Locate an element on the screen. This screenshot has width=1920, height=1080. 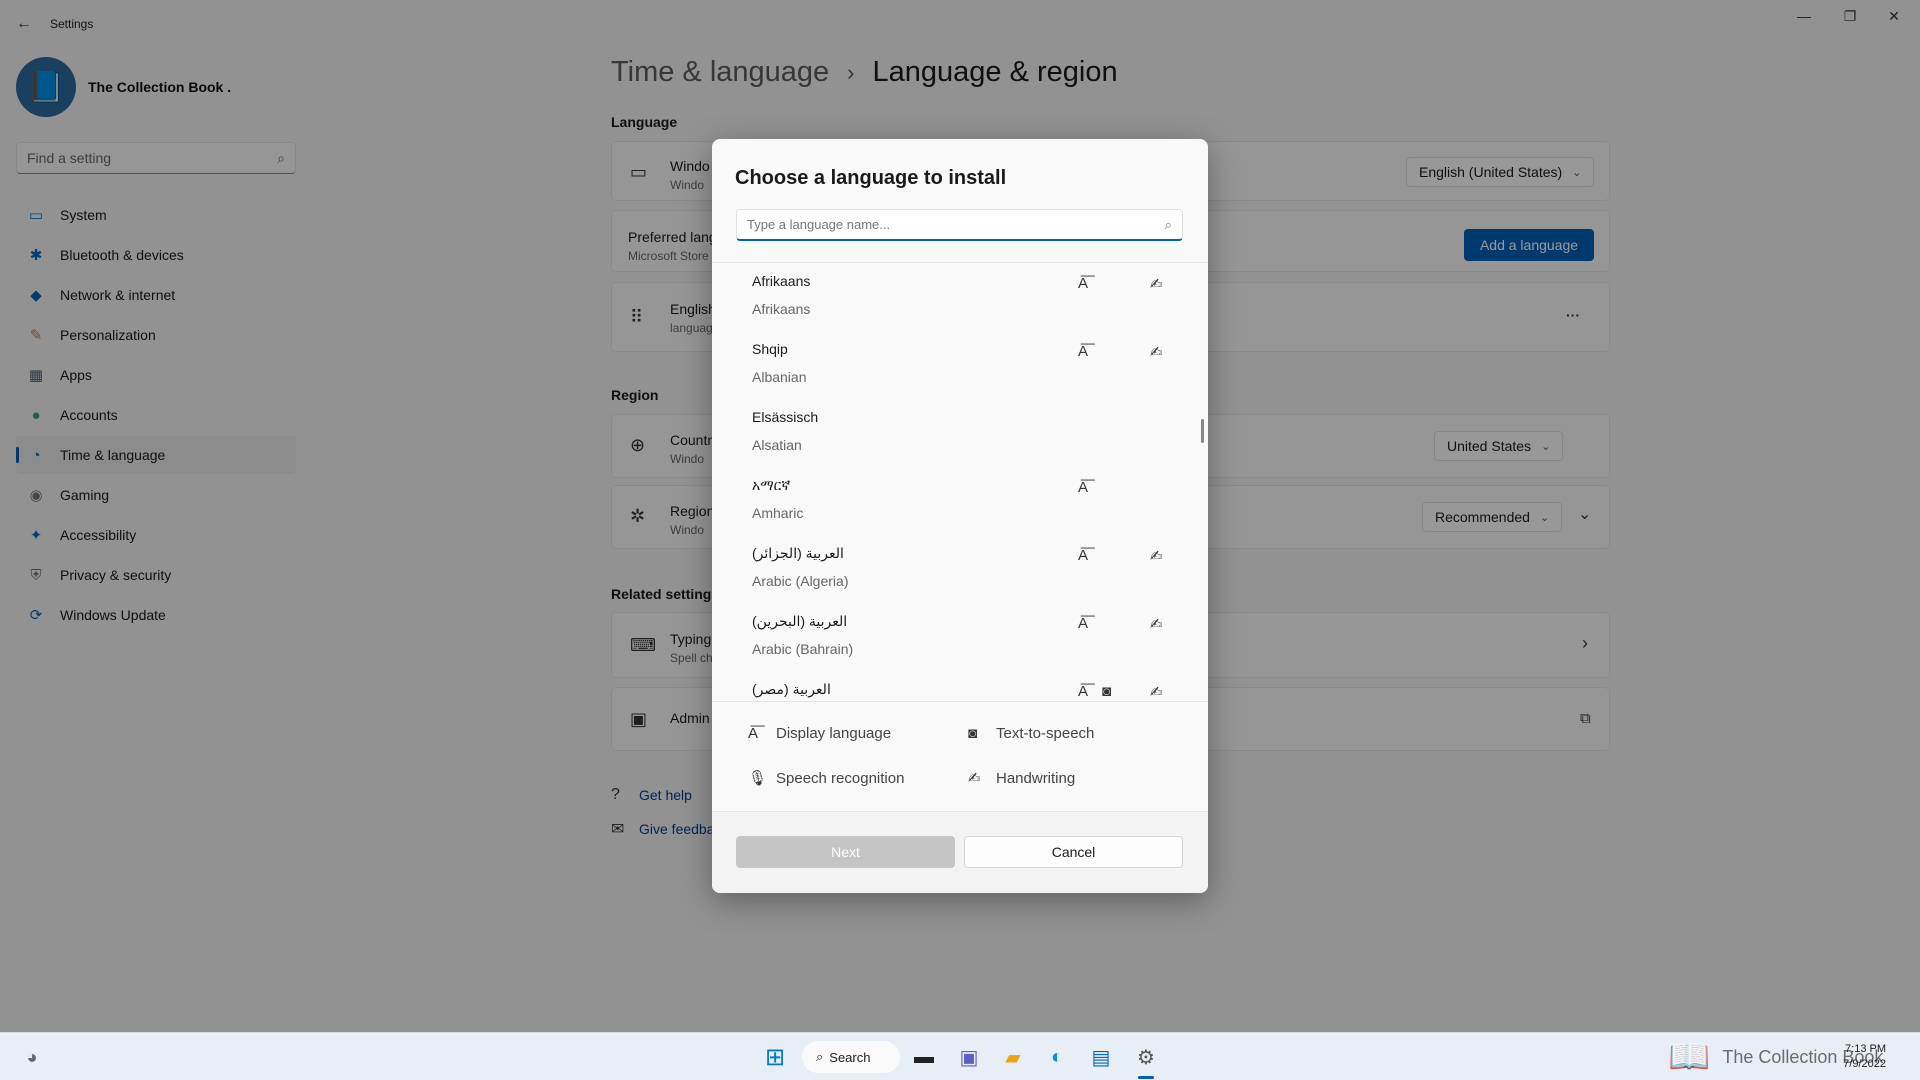
teams-chat-icon: ▣ is located at coordinates (969, 1057).